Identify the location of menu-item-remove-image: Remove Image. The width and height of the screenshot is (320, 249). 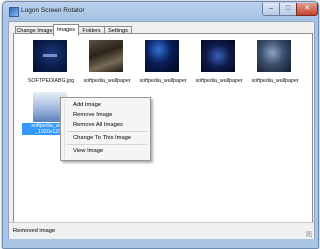
(92, 115).